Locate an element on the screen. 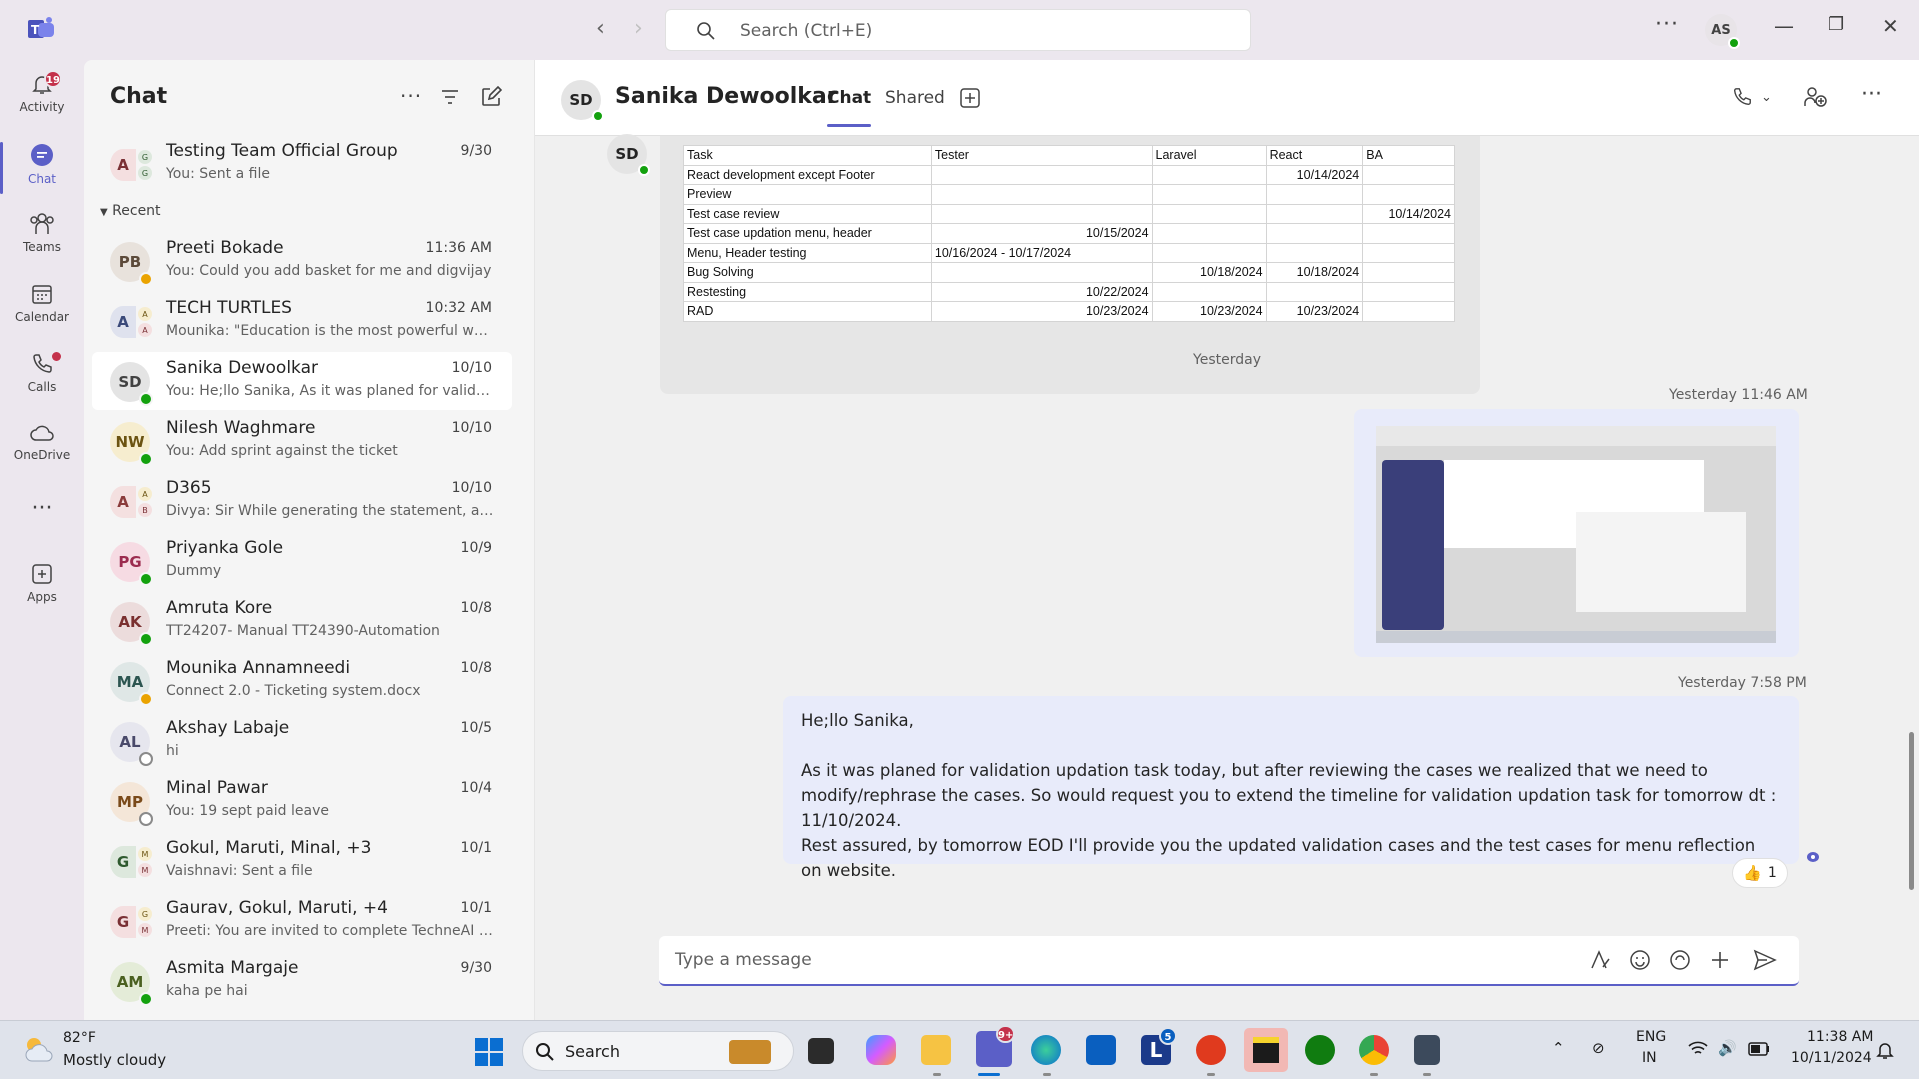 The image size is (1919, 1079). recent-section-header: ▼ Recent is located at coordinates (130, 211).